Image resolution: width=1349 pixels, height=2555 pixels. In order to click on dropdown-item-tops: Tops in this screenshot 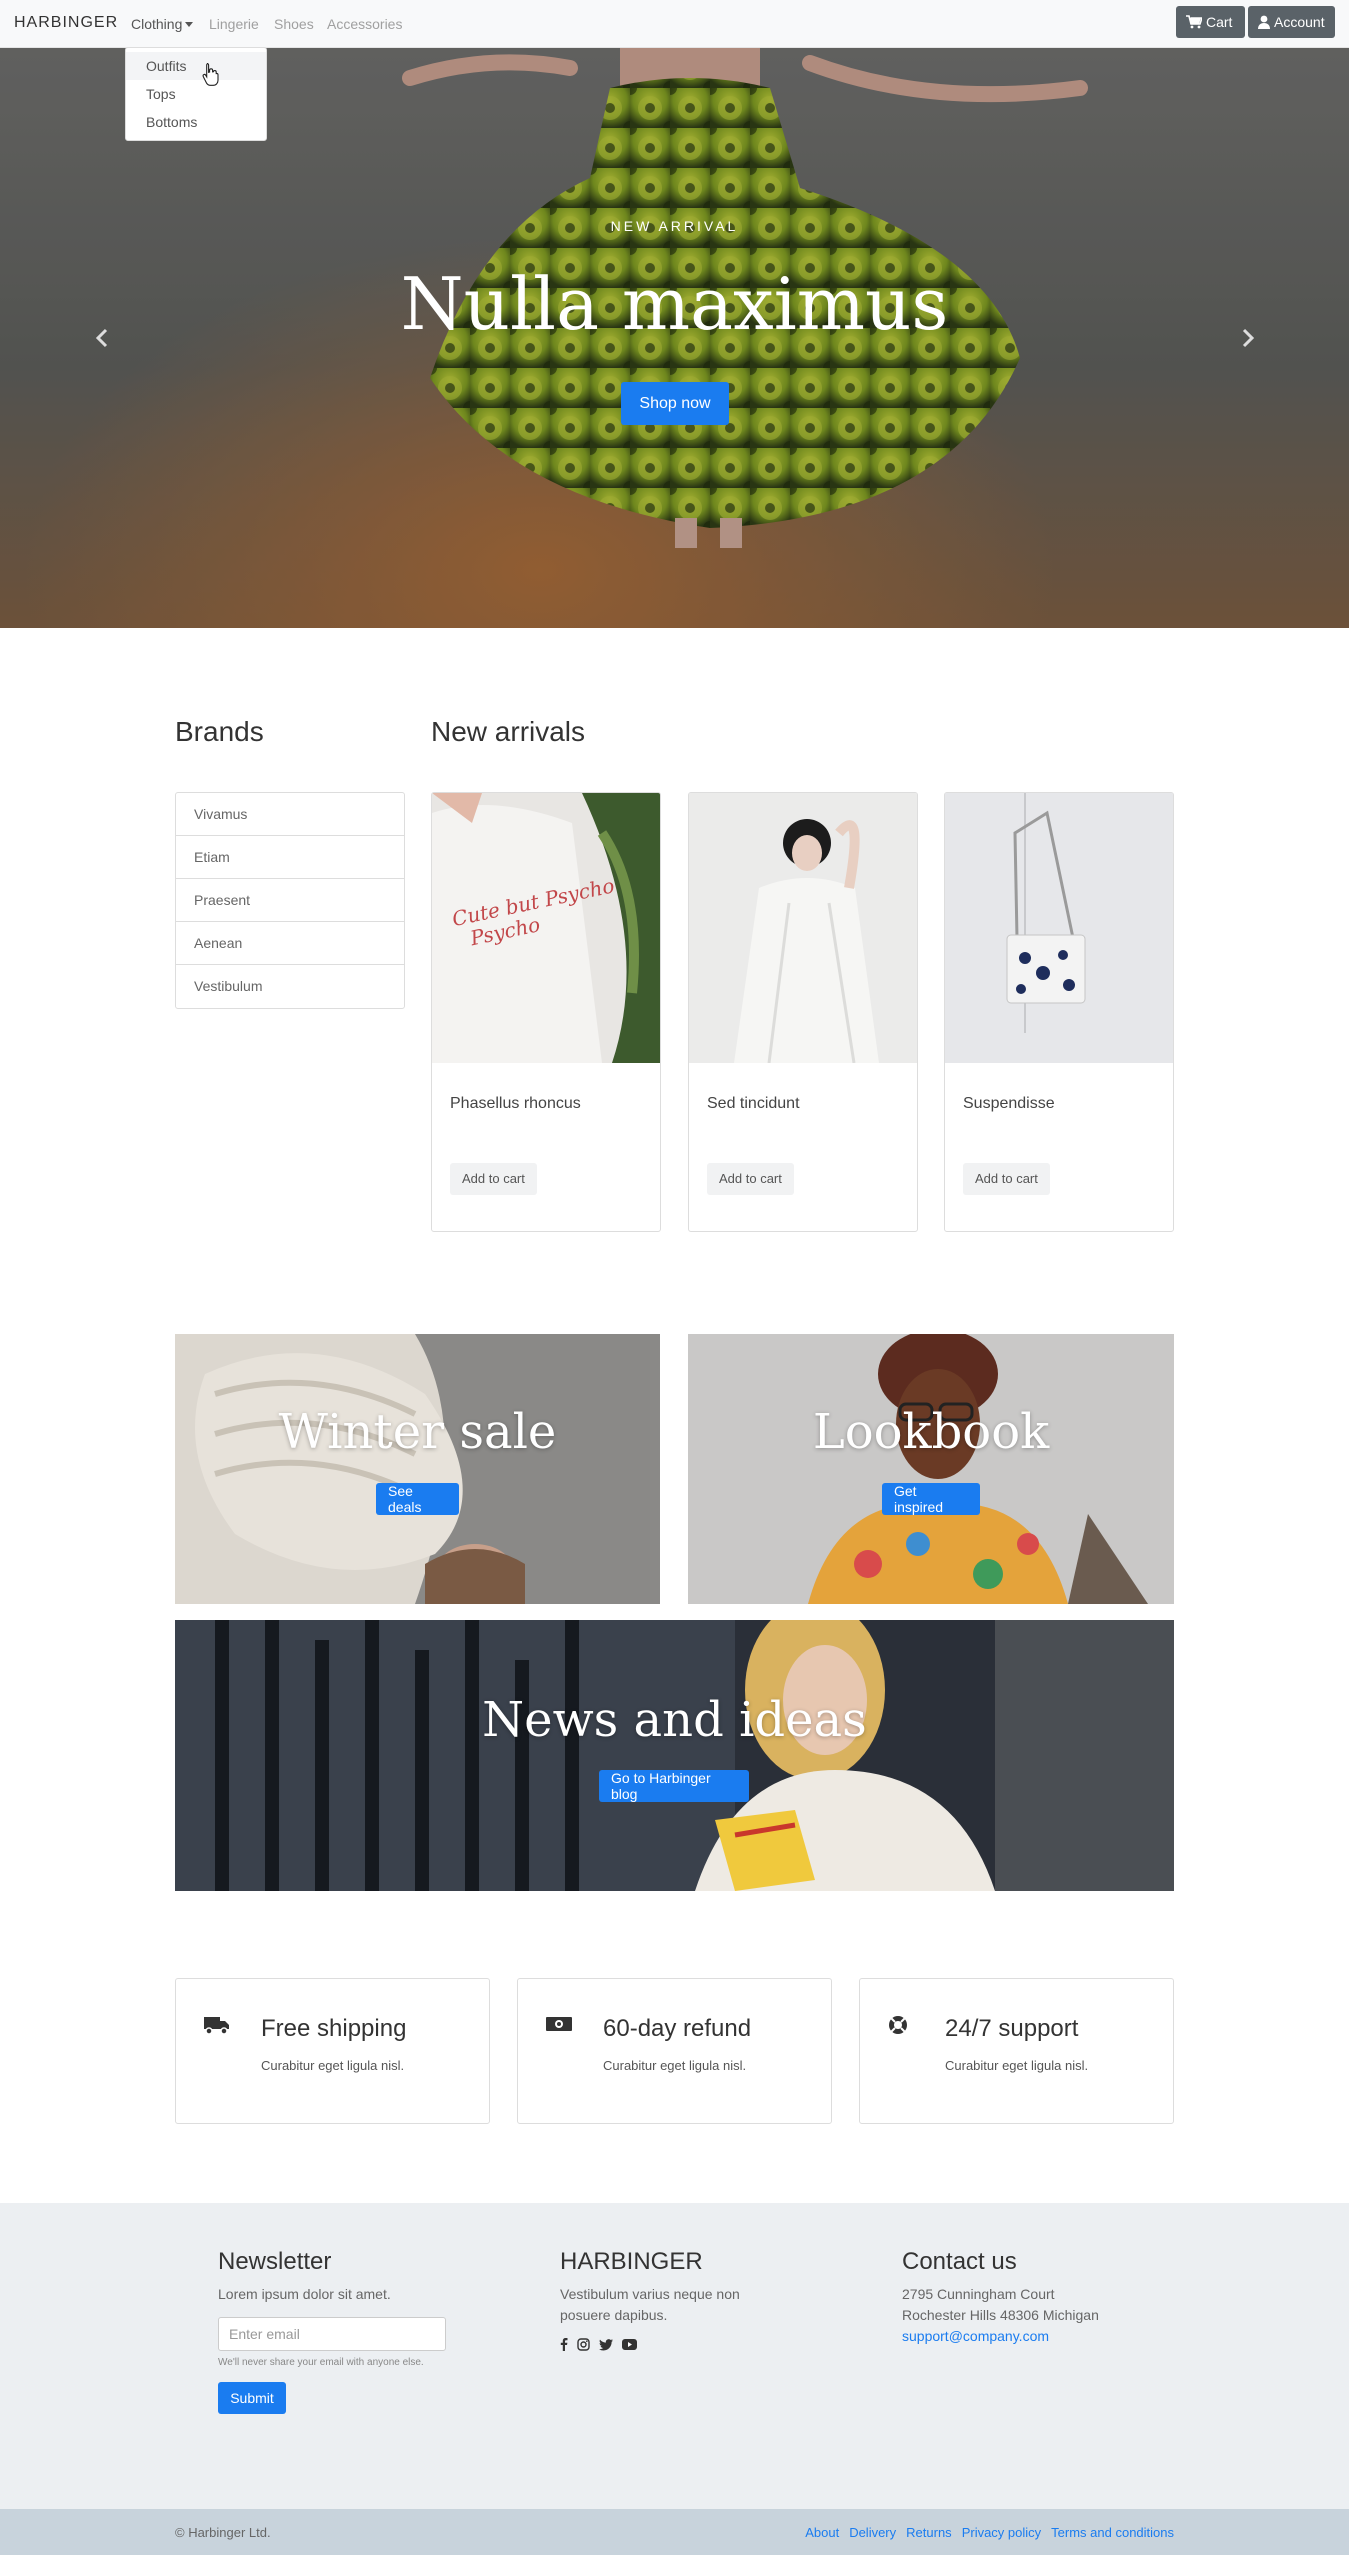, I will do `click(196, 94)`.